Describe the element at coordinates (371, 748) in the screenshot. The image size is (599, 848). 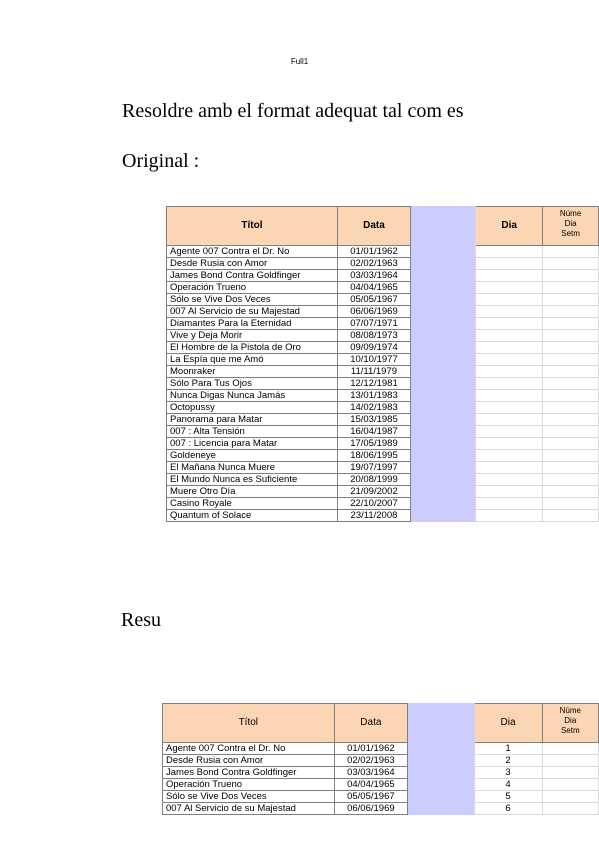
I see `cell-data: 01/01/1962` at that location.